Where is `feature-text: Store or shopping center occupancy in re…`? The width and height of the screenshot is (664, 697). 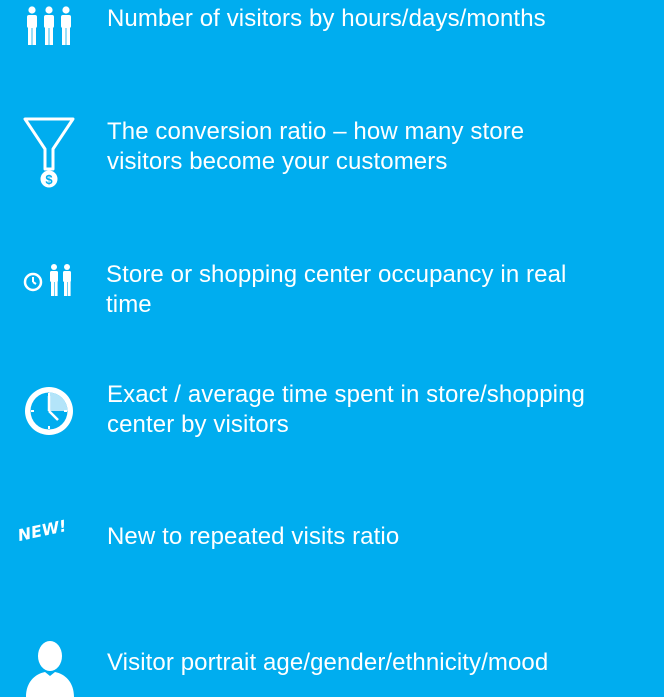
feature-text: Store or shopping center occupancy in re… is located at coordinates (336, 289).